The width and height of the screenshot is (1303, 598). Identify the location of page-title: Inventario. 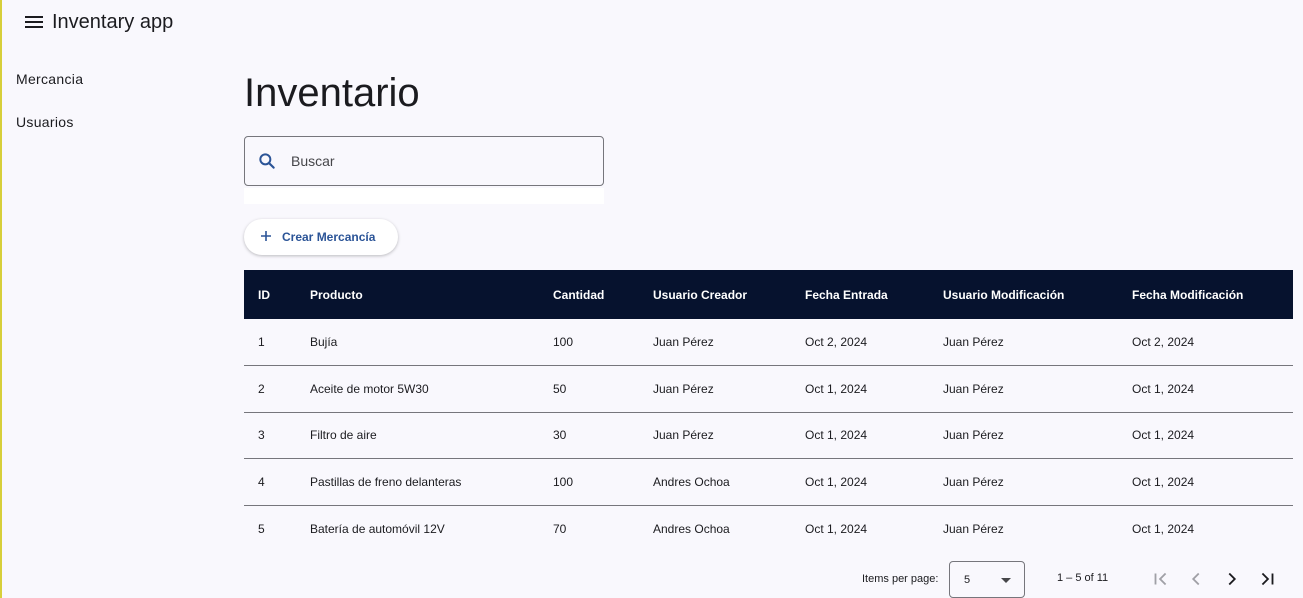
(332, 93).